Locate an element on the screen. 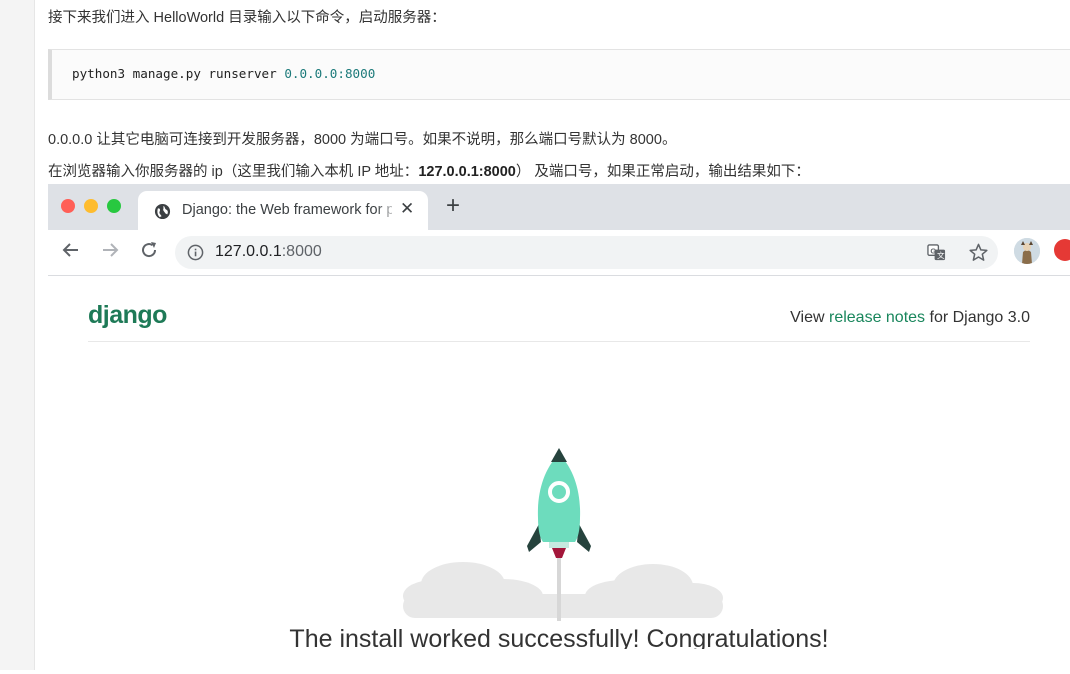  profile-avatar is located at coordinates (1027, 251).